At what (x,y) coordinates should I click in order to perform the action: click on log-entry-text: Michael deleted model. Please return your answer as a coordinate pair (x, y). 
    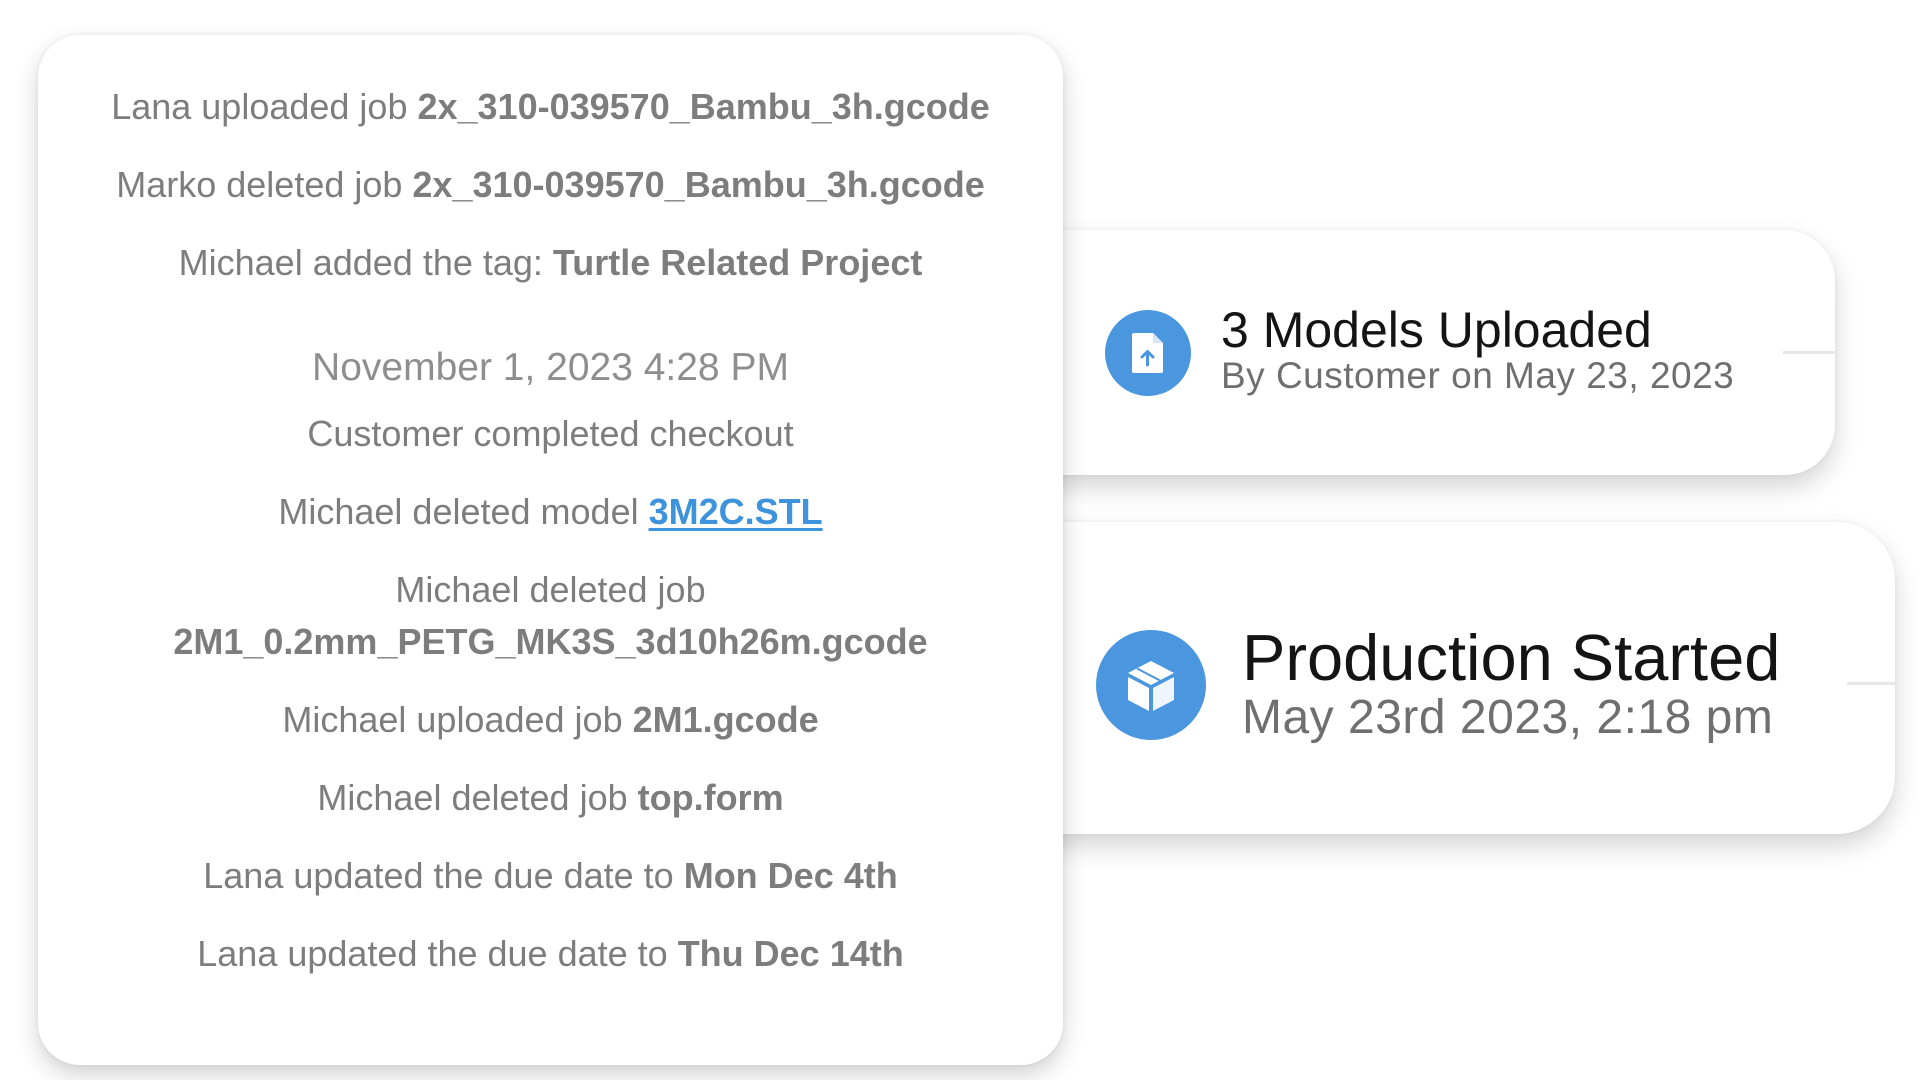
    Looking at the image, I should click on (463, 511).